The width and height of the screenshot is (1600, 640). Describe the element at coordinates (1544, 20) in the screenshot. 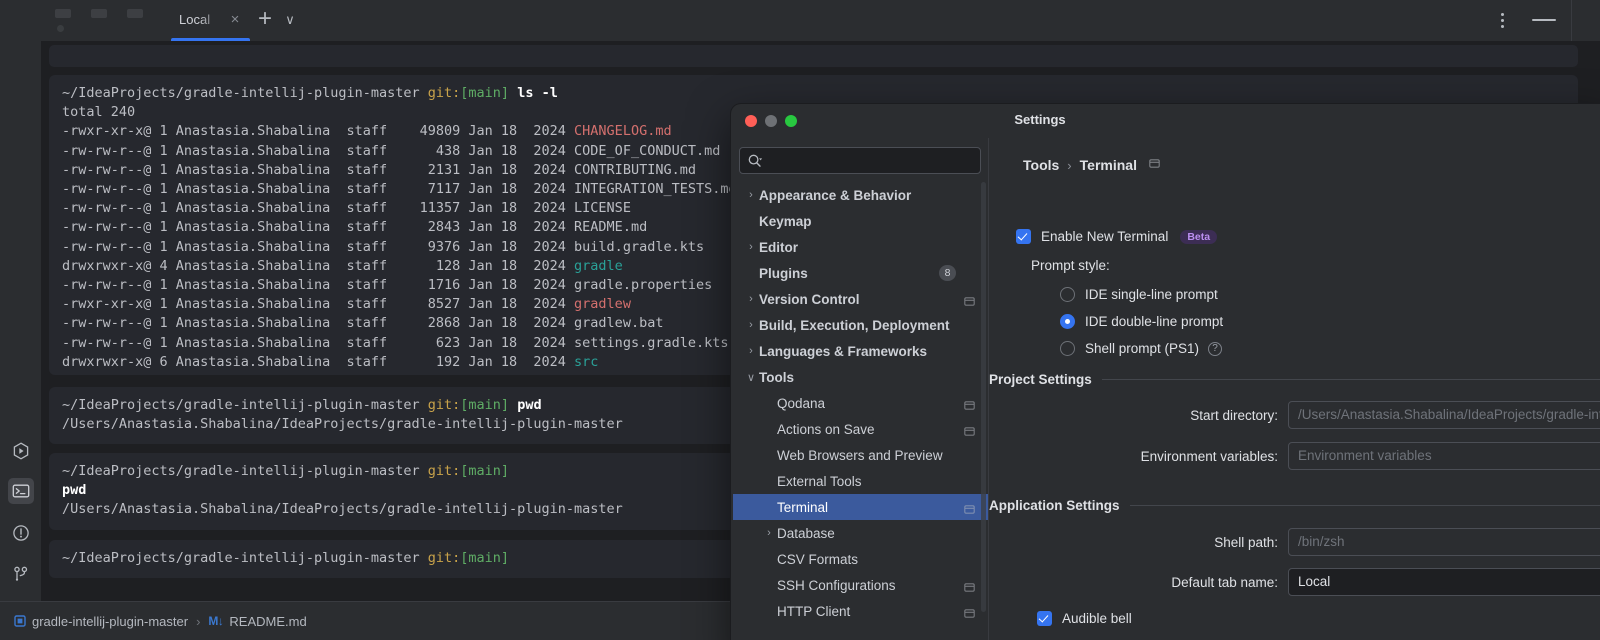

I see `minimize-icon` at that location.